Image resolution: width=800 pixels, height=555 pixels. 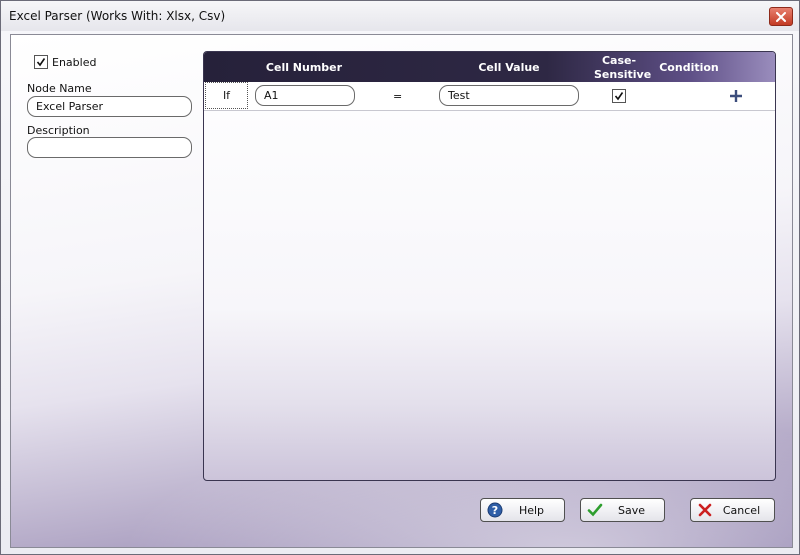 What do you see at coordinates (741, 510) in the screenshot?
I see `cancel-label: Cancel` at bounding box center [741, 510].